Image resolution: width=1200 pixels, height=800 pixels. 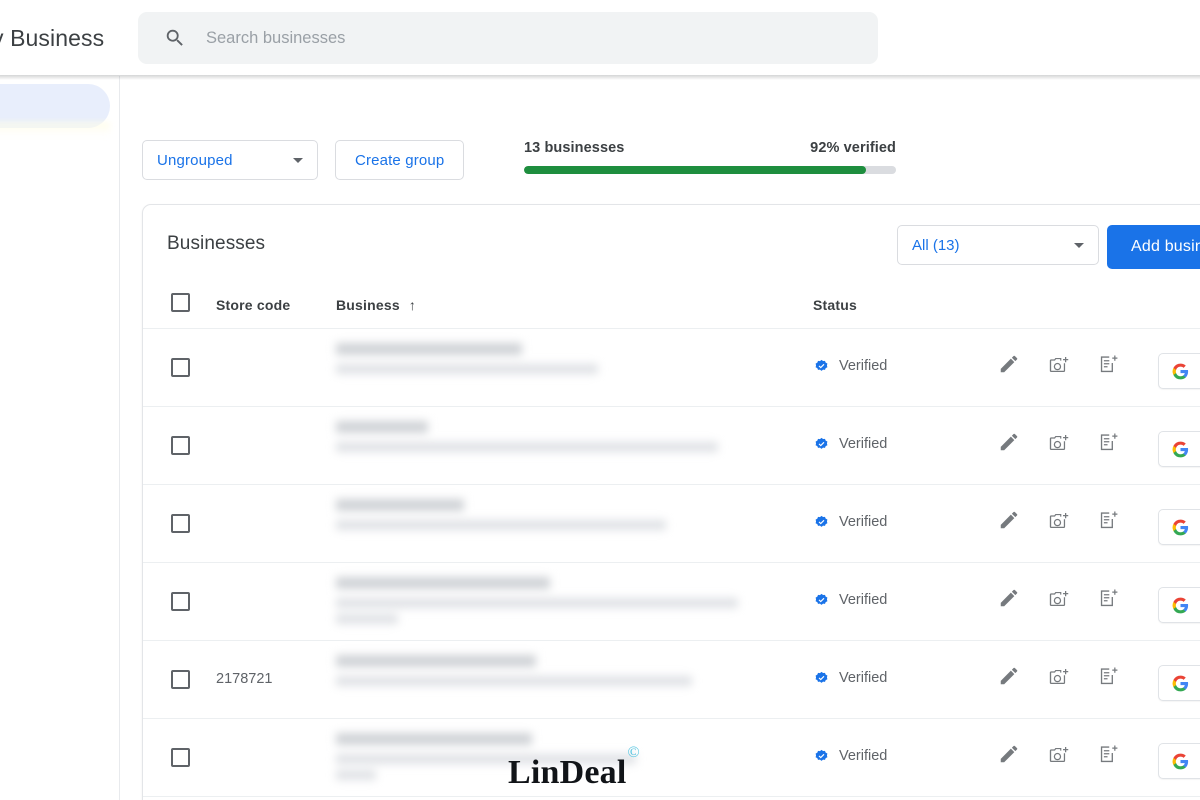 I want to click on business-count-label: 13 businesses, so click(x=574, y=148).